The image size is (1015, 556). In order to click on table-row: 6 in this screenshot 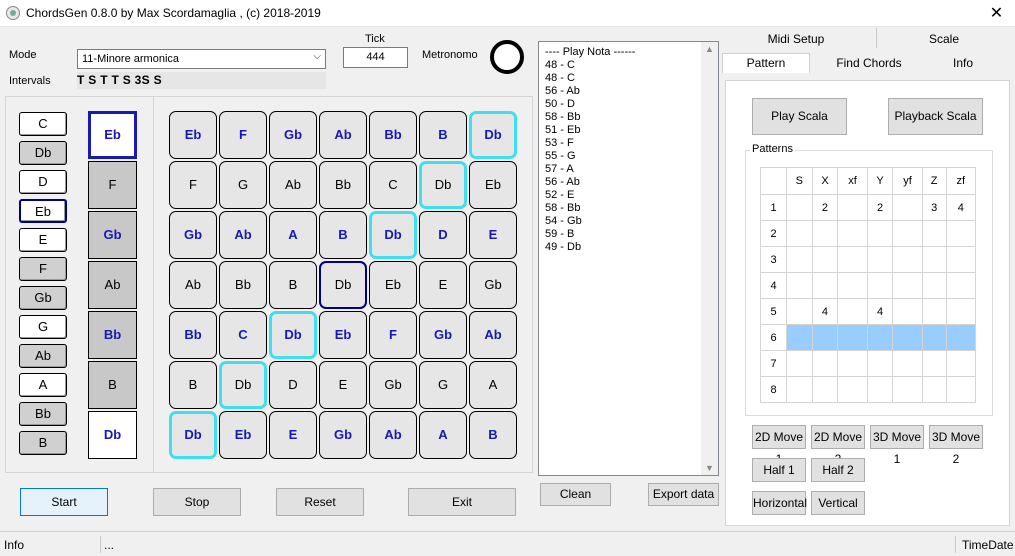, I will do `click(868, 337)`.